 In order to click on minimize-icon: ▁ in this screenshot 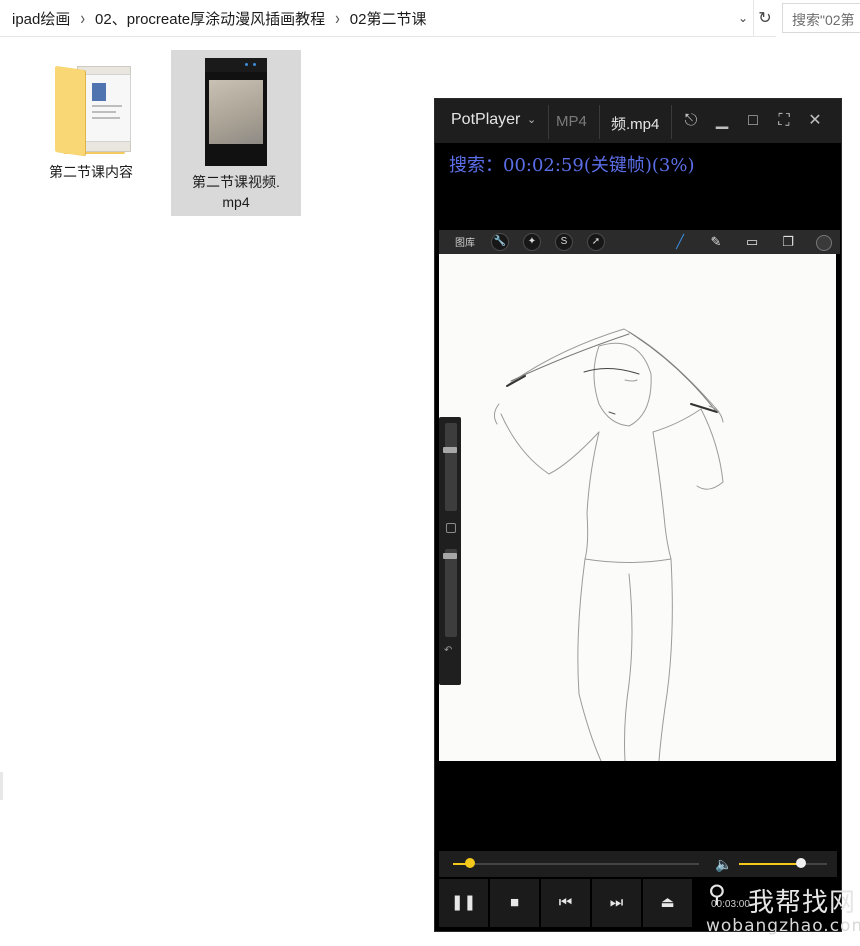, I will do `click(722, 121)`.